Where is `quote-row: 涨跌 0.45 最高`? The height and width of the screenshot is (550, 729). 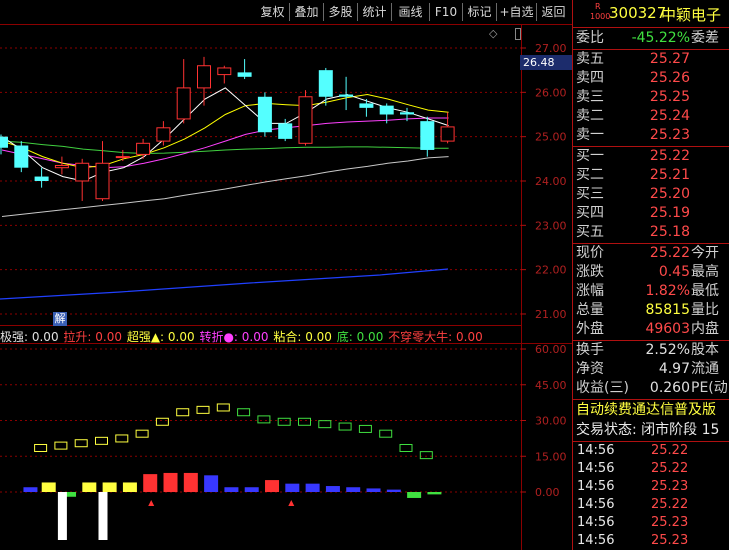
quote-row: 涨跌 0.45 最高 is located at coordinates (651, 272).